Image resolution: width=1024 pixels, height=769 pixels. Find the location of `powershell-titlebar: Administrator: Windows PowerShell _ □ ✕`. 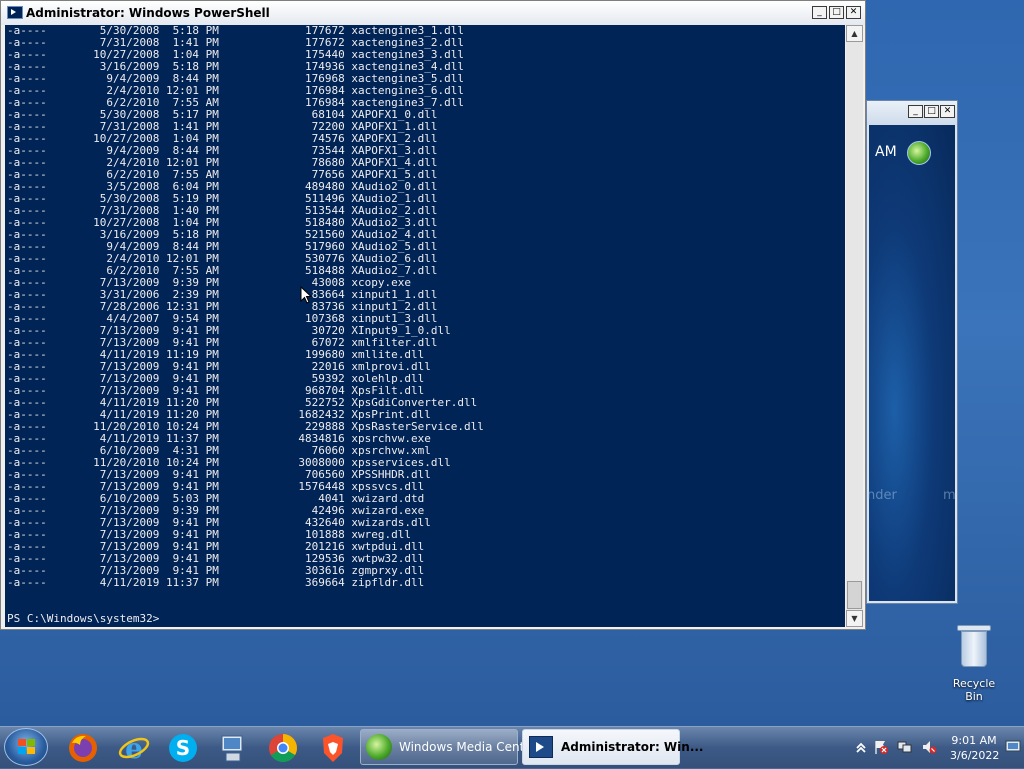

powershell-titlebar: Administrator: Windows PowerShell _ □ ✕ is located at coordinates (433, 13).